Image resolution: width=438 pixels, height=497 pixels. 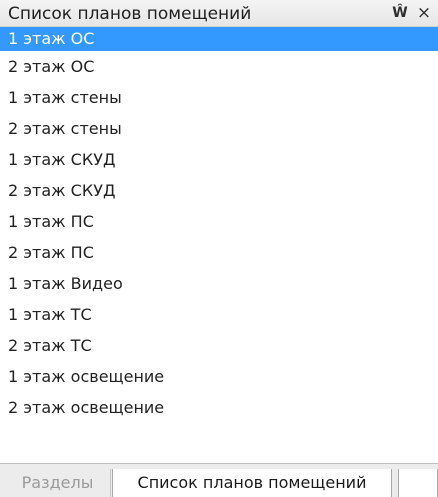 I want to click on panel-titlebar: Список планов помещений Ŵ ×, so click(x=219, y=13).